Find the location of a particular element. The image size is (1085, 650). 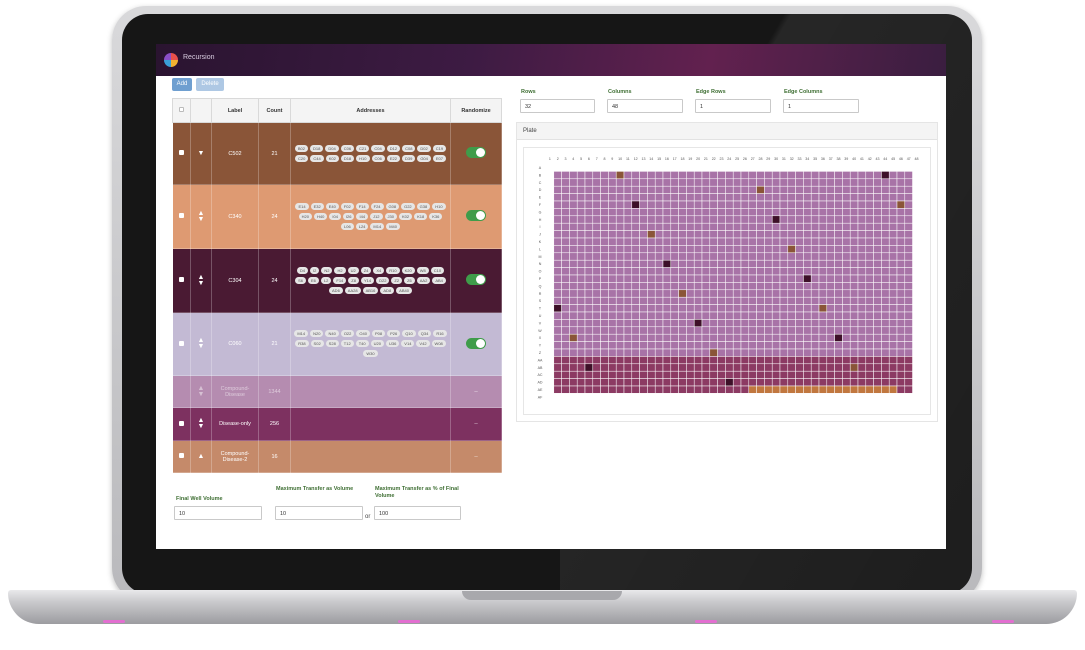

address-chip: L24 is located at coordinates (362, 226).